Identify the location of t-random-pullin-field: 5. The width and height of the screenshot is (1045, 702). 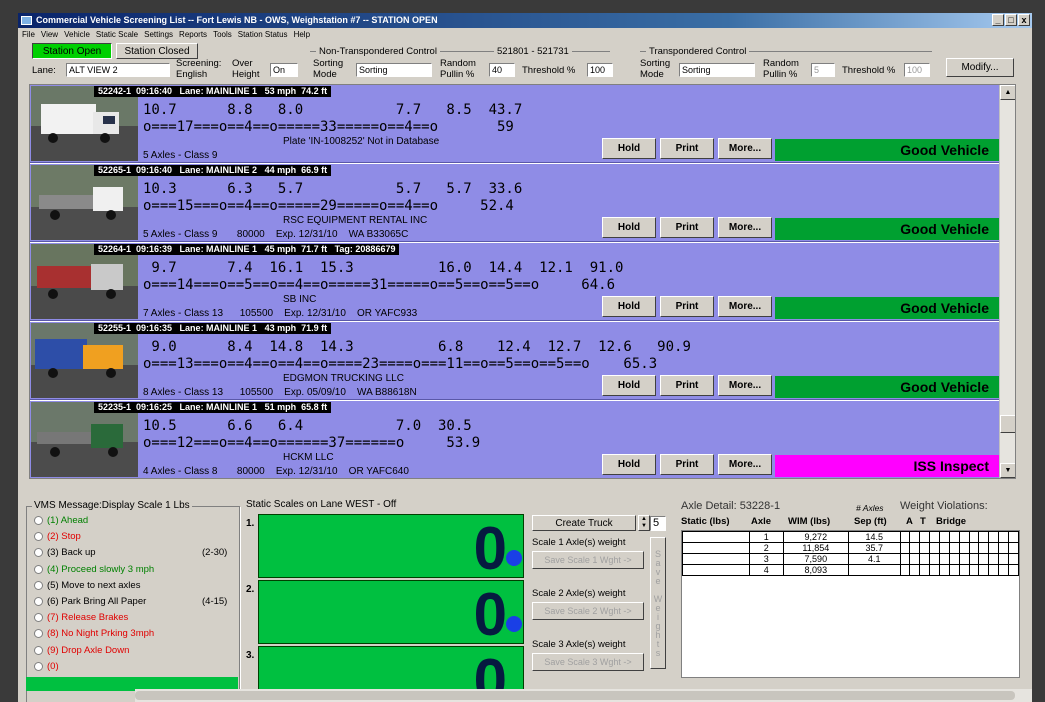
(823, 70).